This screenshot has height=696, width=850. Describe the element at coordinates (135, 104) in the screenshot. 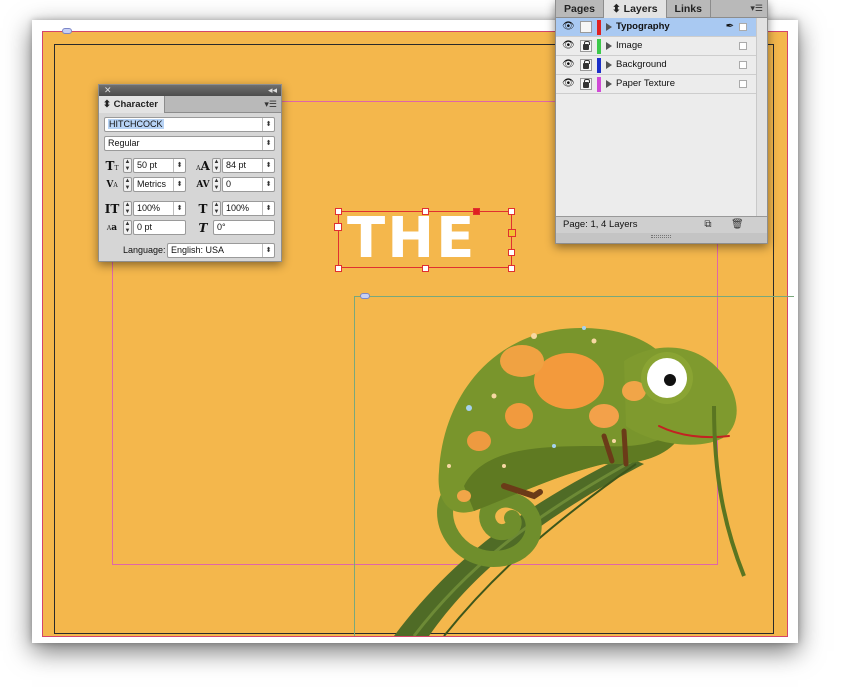

I see `tab-character-label: Character` at that location.